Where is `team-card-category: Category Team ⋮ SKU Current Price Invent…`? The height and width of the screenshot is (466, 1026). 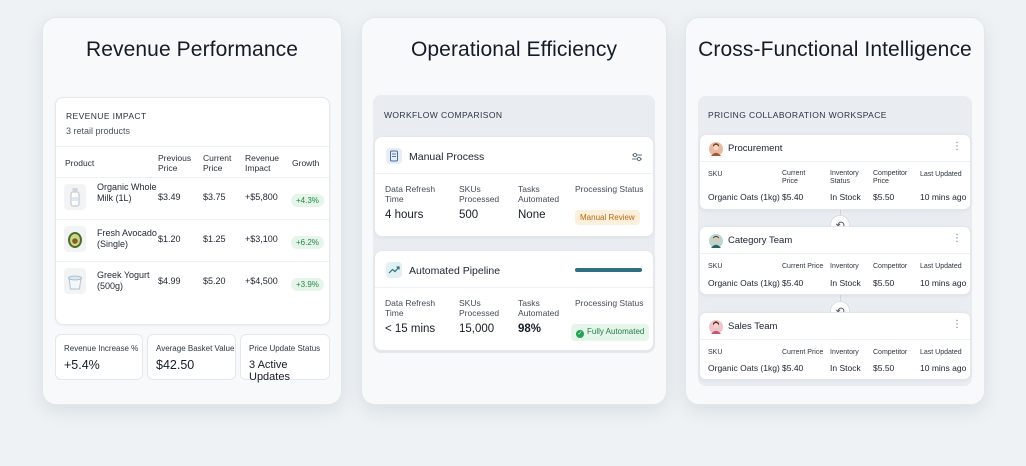 team-card-category: Category Team ⋮ SKU Current Price Invent… is located at coordinates (835, 260).